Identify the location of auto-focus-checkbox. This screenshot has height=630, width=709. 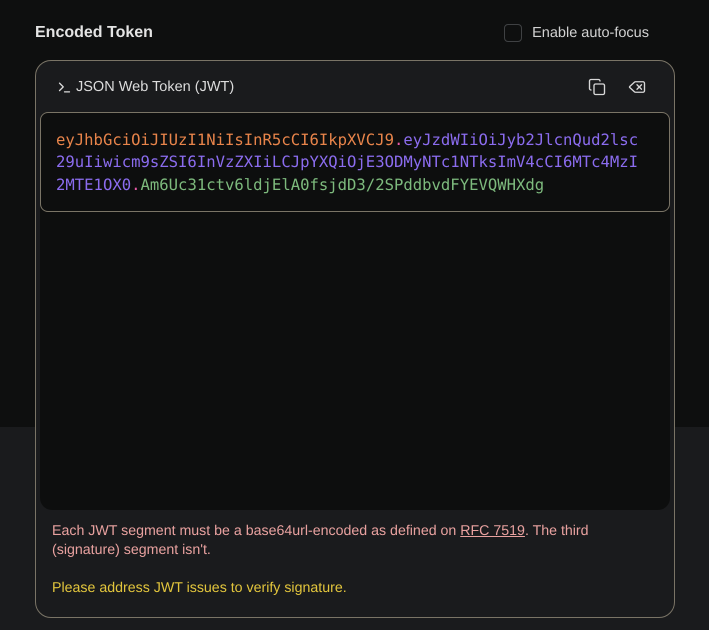
(513, 33).